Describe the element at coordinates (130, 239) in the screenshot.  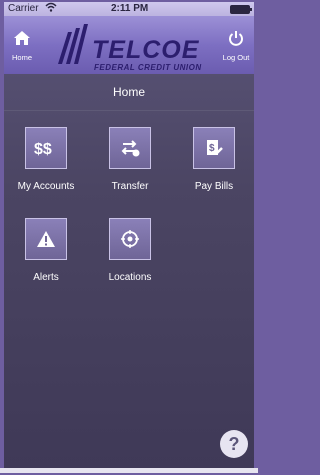
I see `location-icon` at that location.